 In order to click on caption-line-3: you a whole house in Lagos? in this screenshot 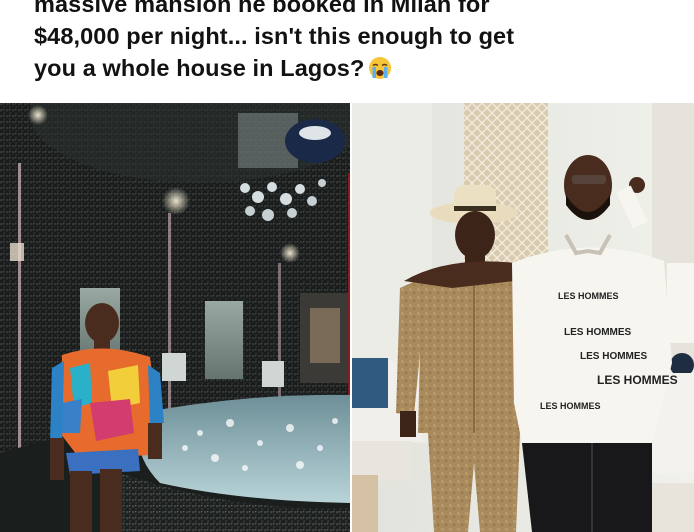, I will do `click(354, 68)`.